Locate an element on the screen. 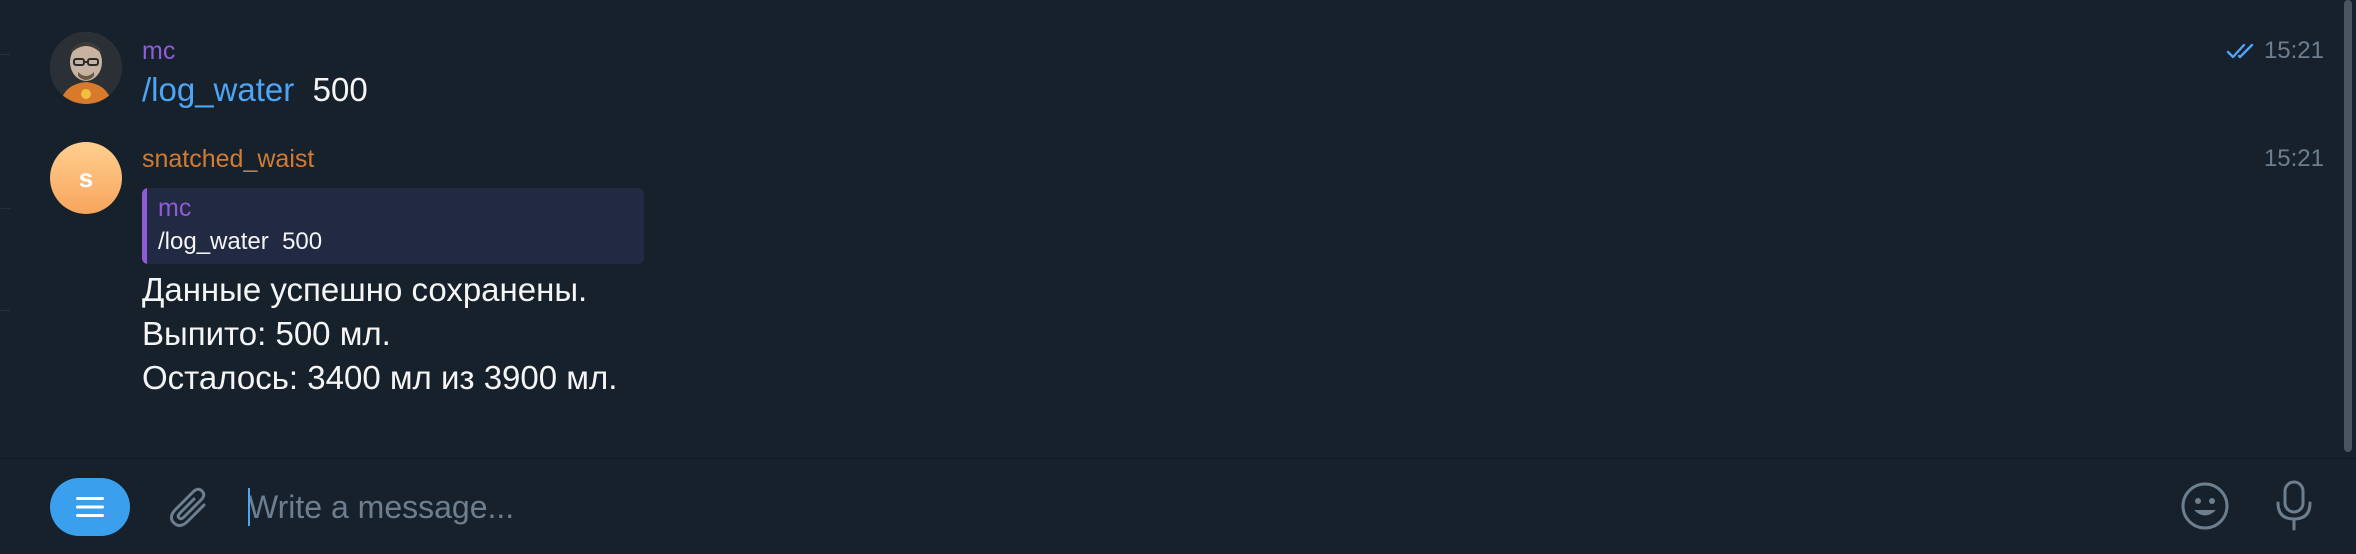 Image resolution: width=2356 pixels, height=554 pixels. reply-quote: mc /log_water 500 is located at coordinates (393, 226).